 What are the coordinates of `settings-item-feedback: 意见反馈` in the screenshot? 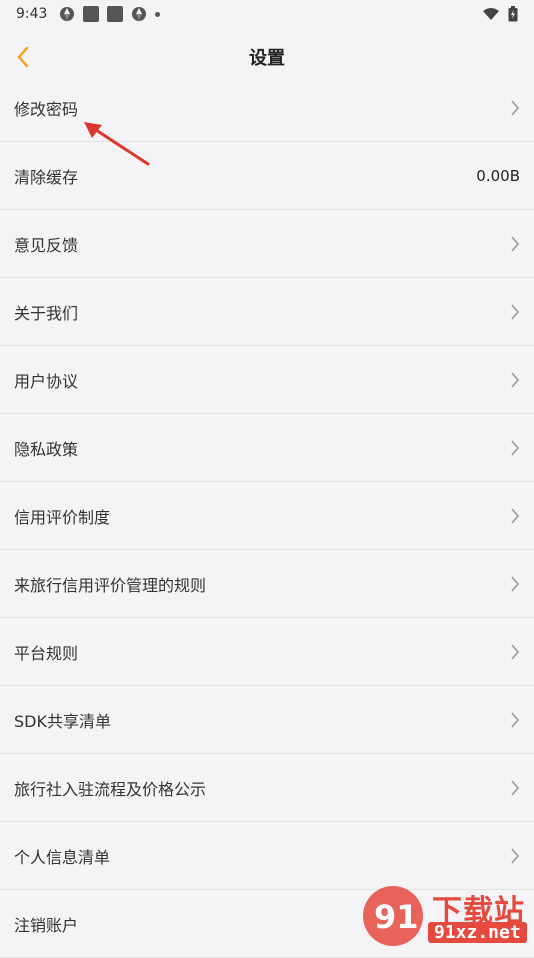 It's located at (267, 244).